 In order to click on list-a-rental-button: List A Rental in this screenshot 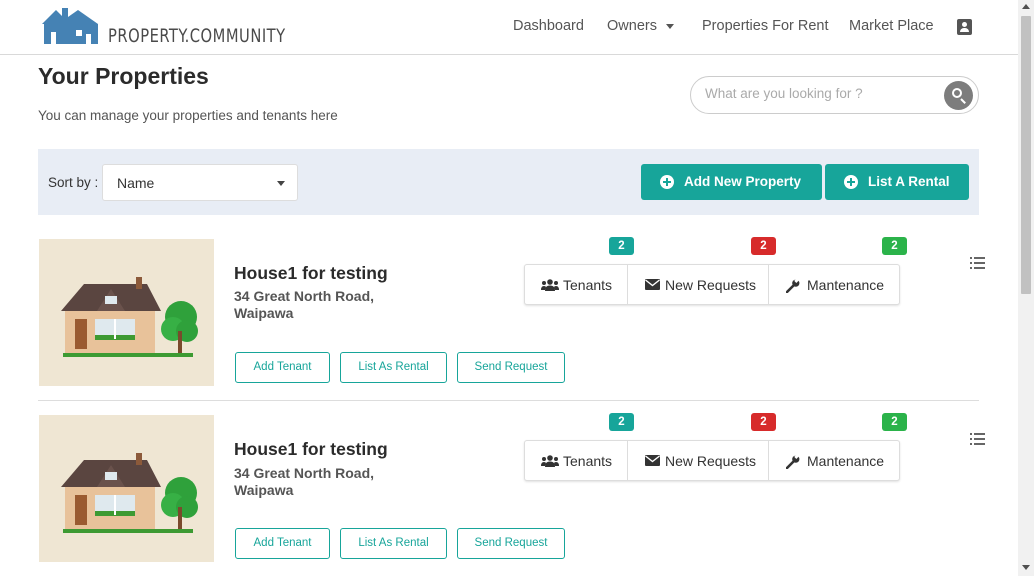, I will do `click(897, 182)`.